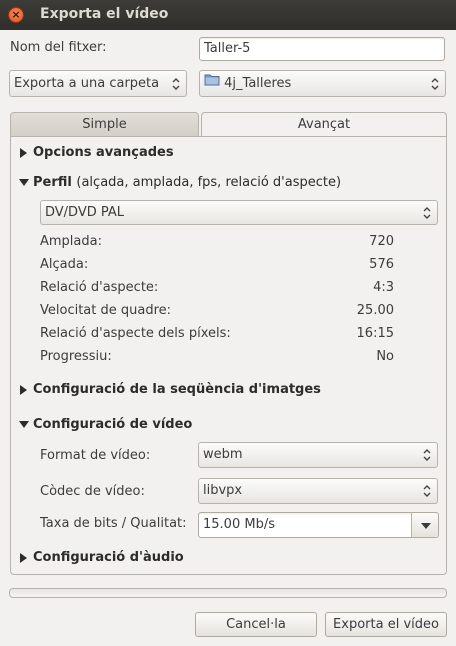  I want to click on bitrate-combo-entry: 15.00 Mb/s, so click(318, 525).